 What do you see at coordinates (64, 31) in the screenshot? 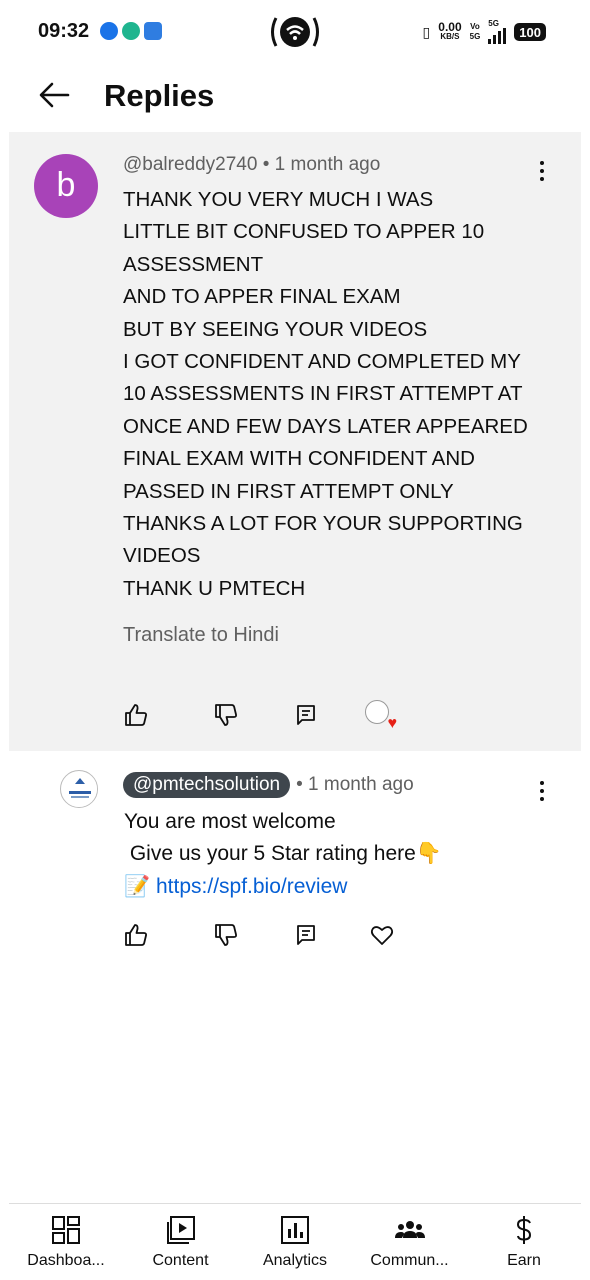
I see `status-time: 09:32` at bounding box center [64, 31].